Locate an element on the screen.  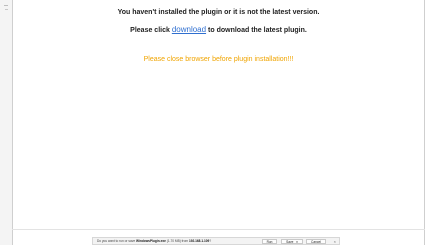
run-button: Run is located at coordinates (269, 241).